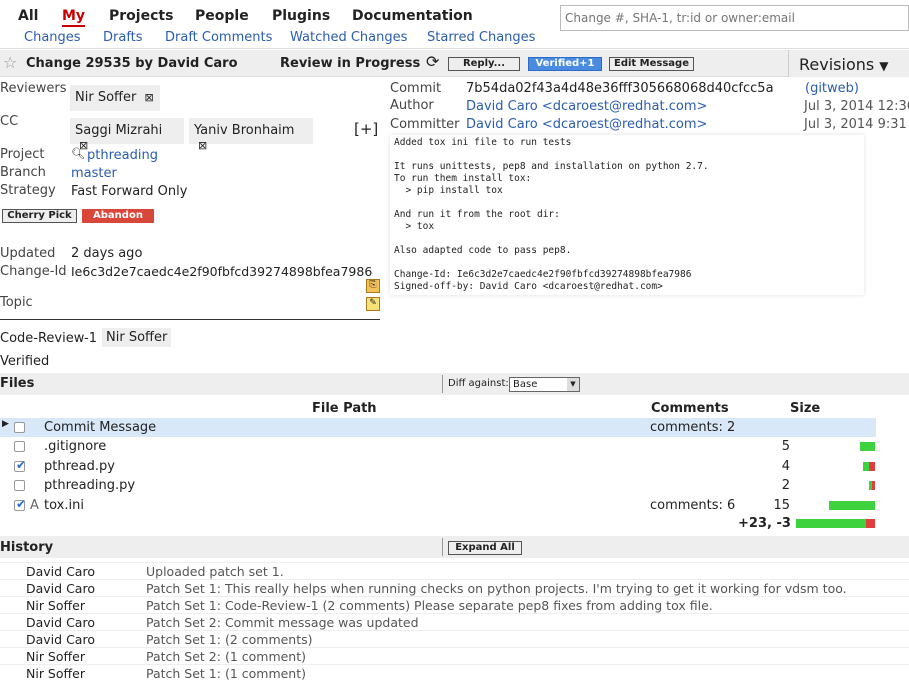 Image resolution: width=909 pixels, height=681 pixels. What do you see at coordinates (90, 338) in the screenshot?
I see `code-review-value: -1` at bounding box center [90, 338].